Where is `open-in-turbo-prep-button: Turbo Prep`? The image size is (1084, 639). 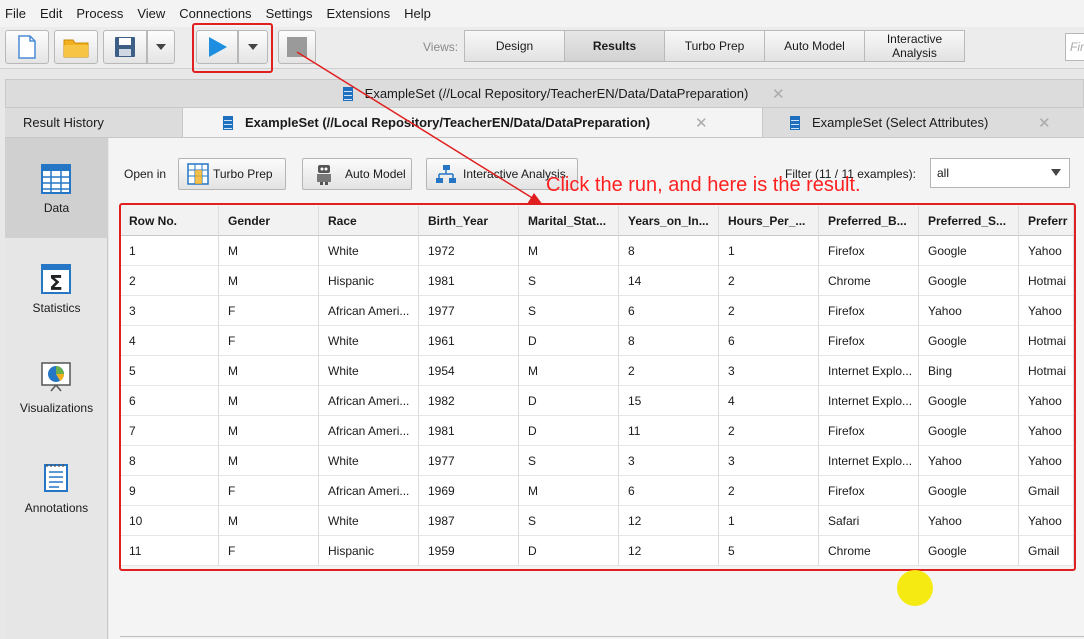 open-in-turbo-prep-button: Turbo Prep is located at coordinates (232, 174).